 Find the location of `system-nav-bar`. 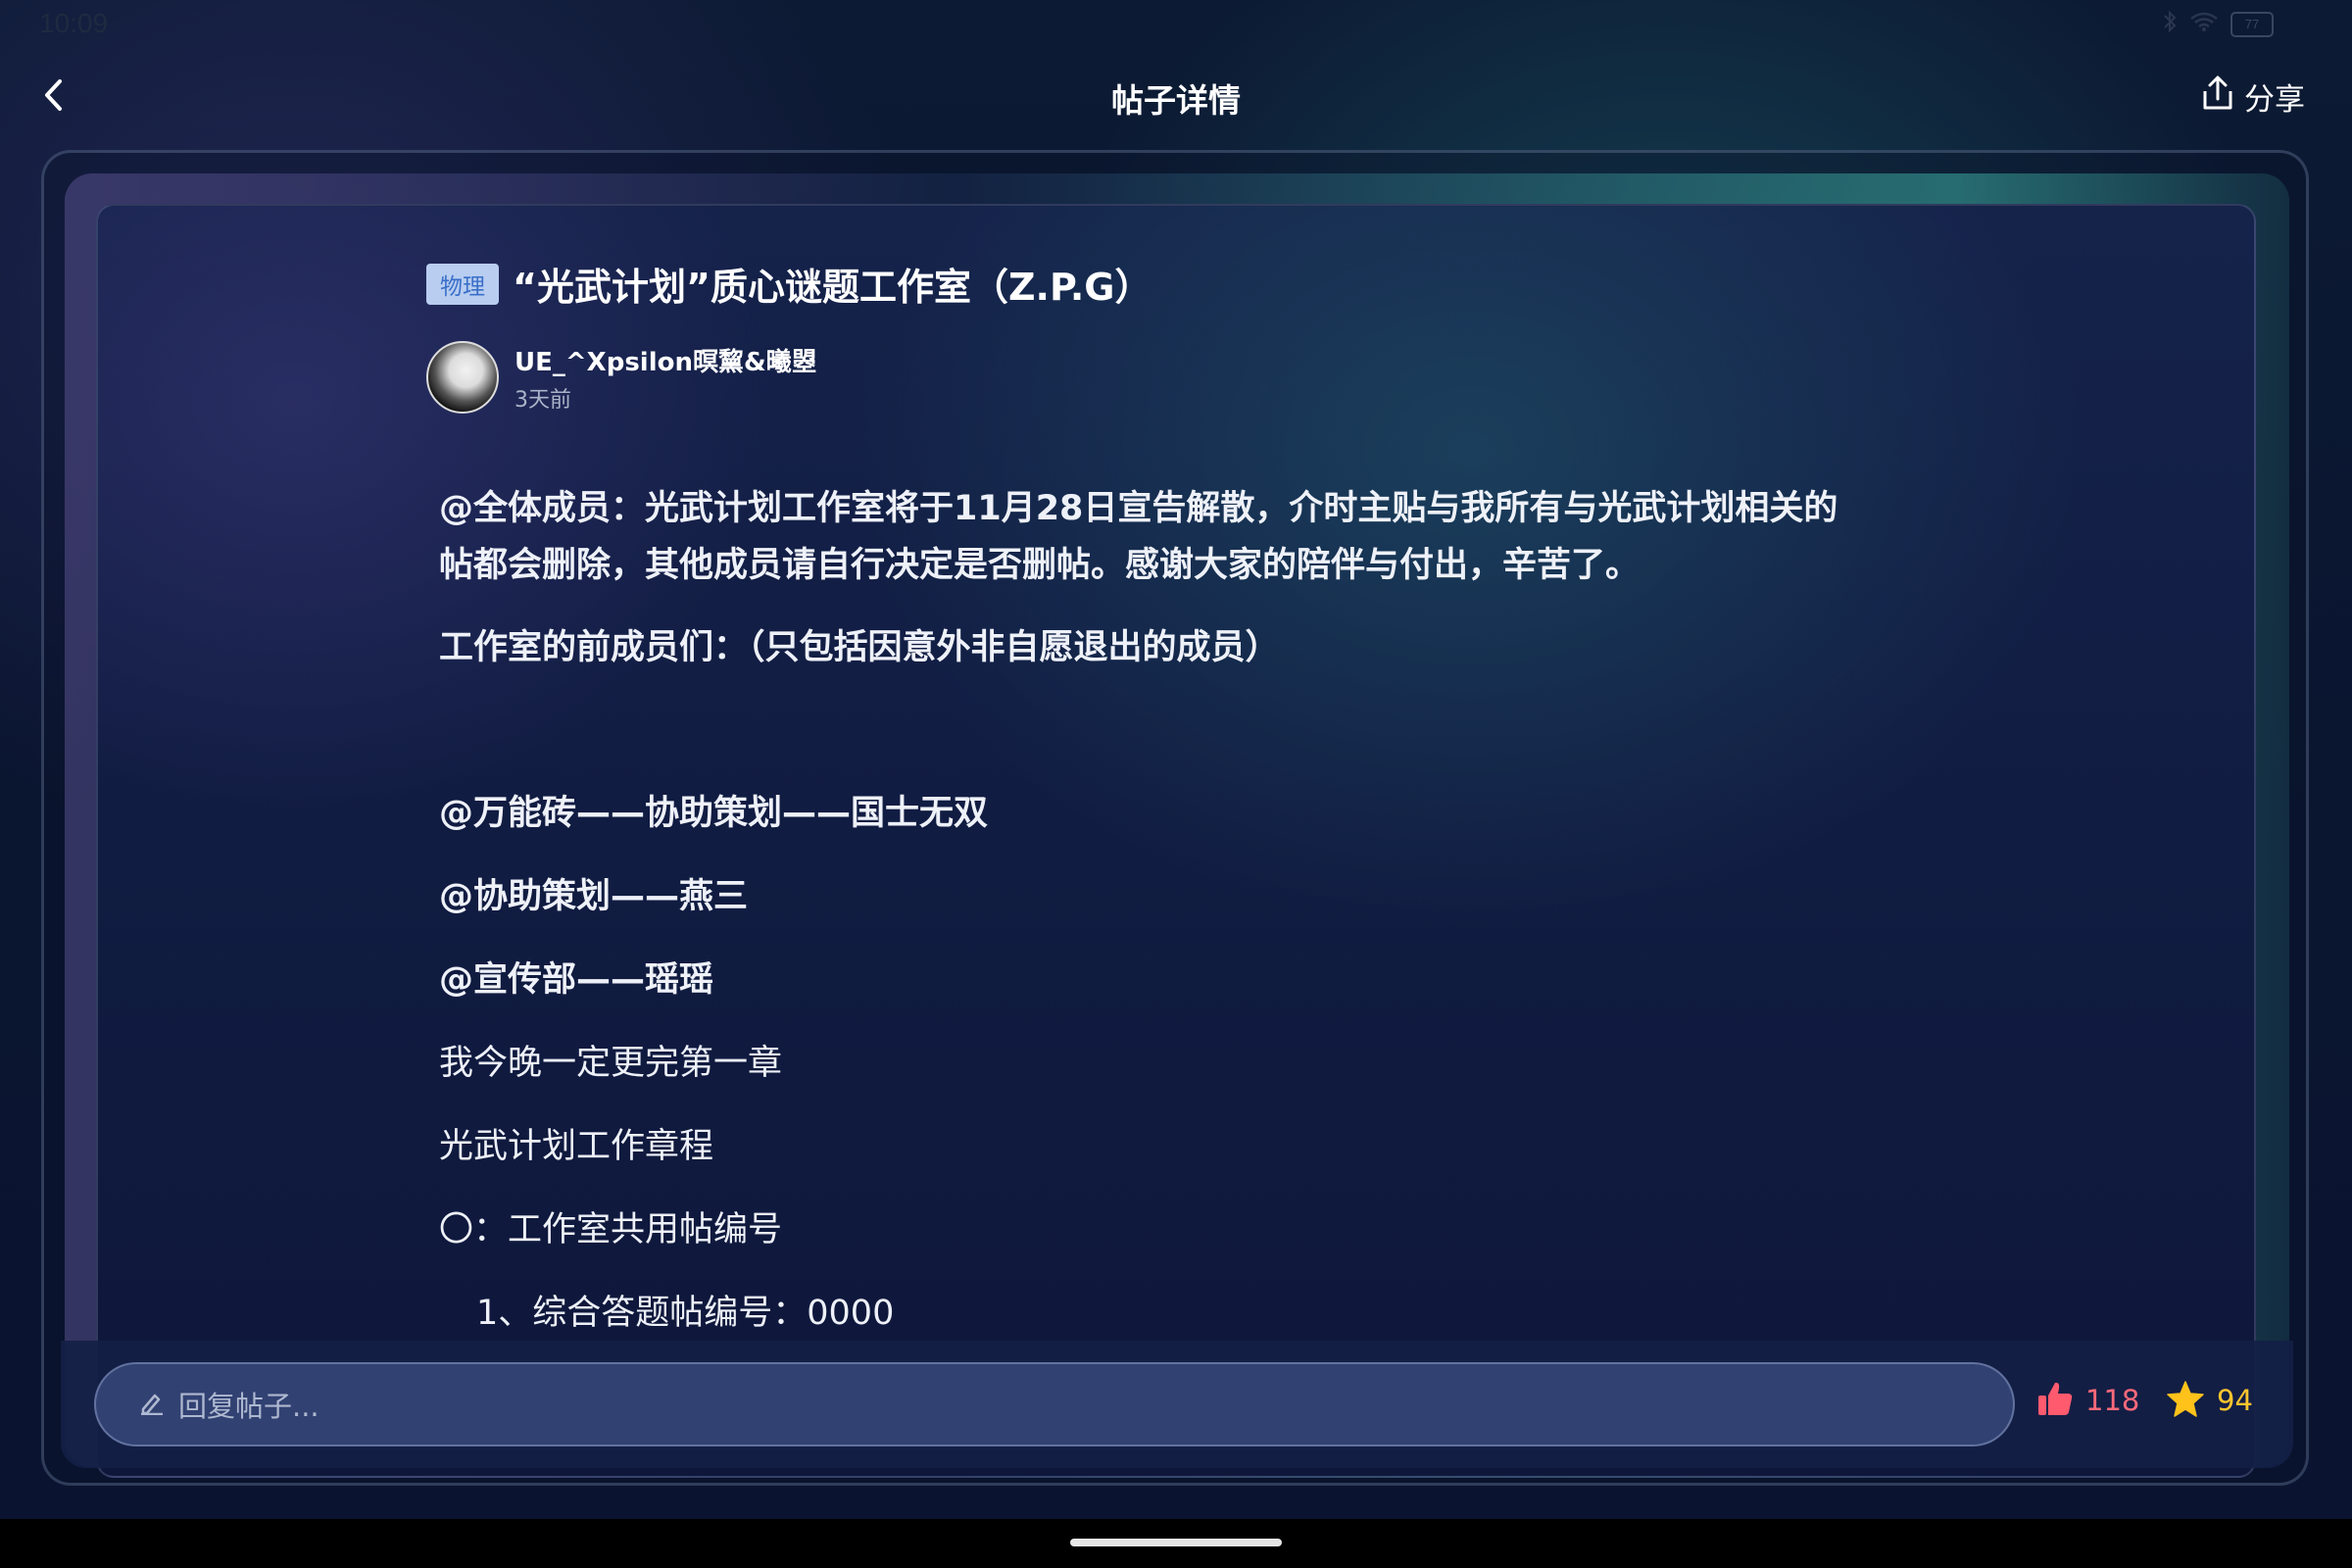

system-nav-bar is located at coordinates (1176, 1543).